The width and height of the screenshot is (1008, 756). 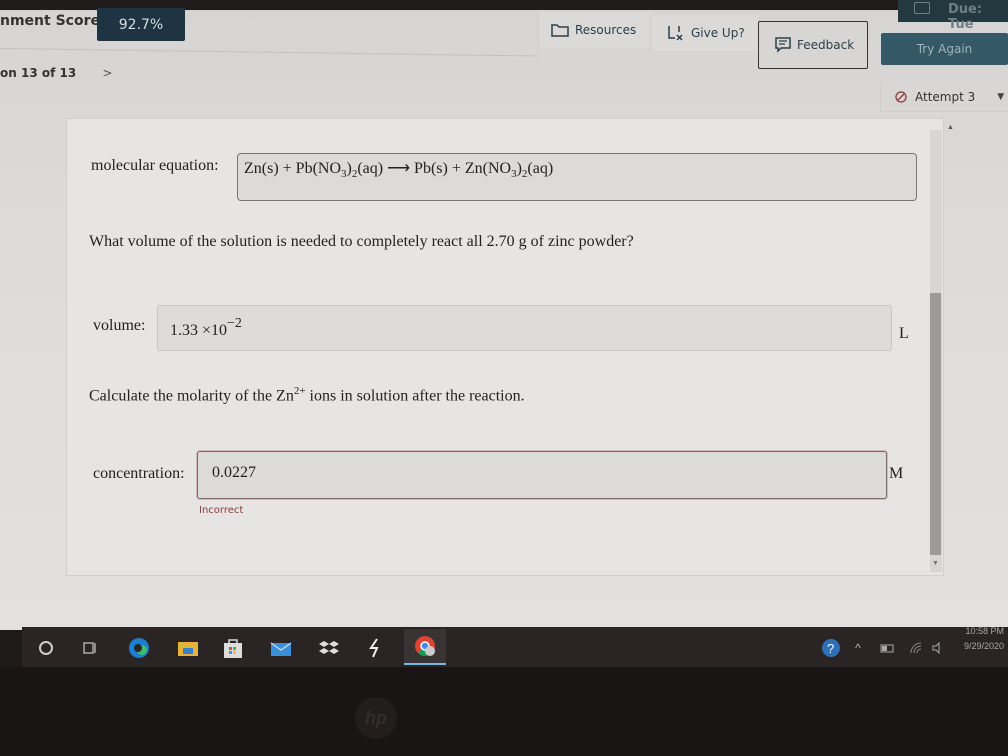 I want to click on chrome-icon, so click(x=425, y=647).